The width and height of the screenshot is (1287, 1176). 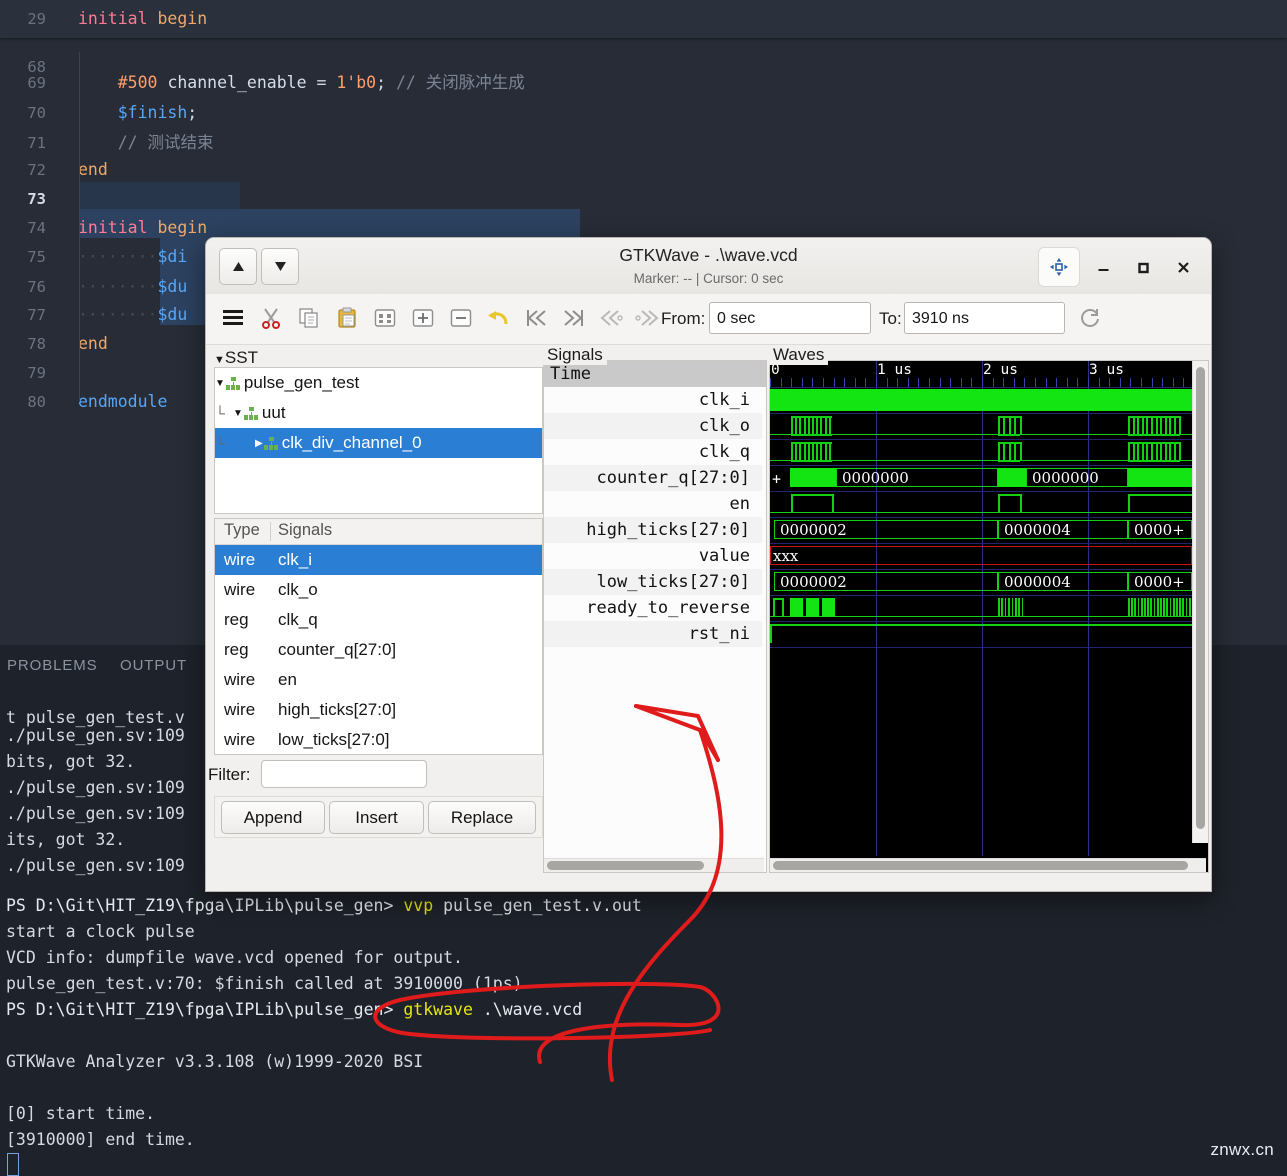 I want to click on goto-end-icon, so click(x=573, y=318).